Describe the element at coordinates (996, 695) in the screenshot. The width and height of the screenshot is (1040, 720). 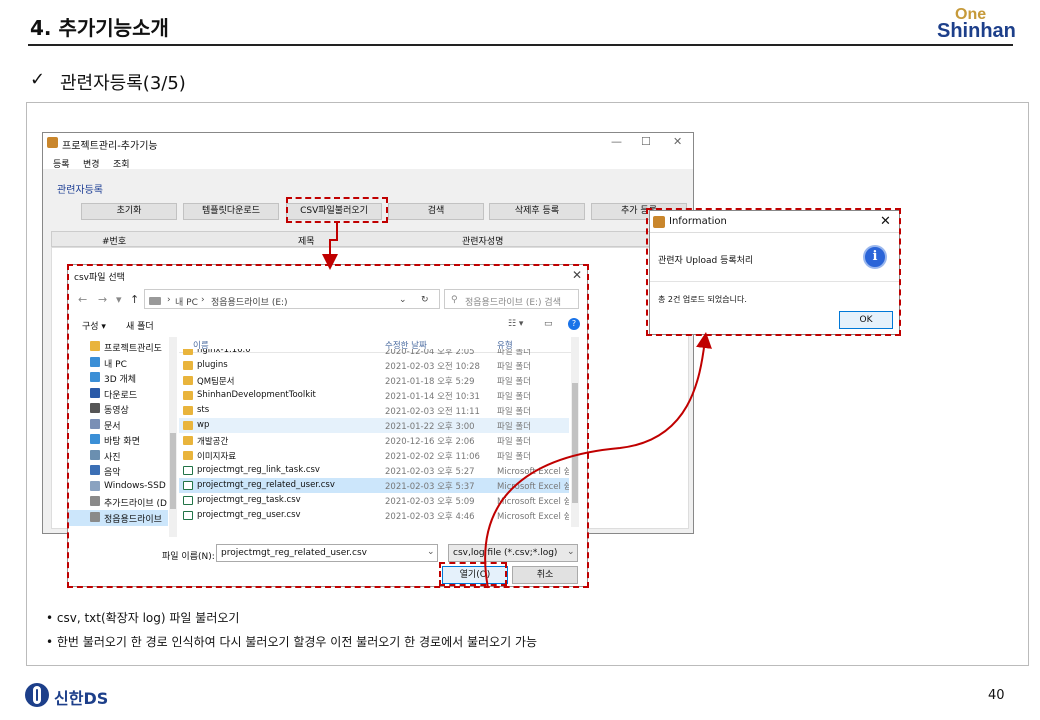
I see `page-number: 40` at that location.